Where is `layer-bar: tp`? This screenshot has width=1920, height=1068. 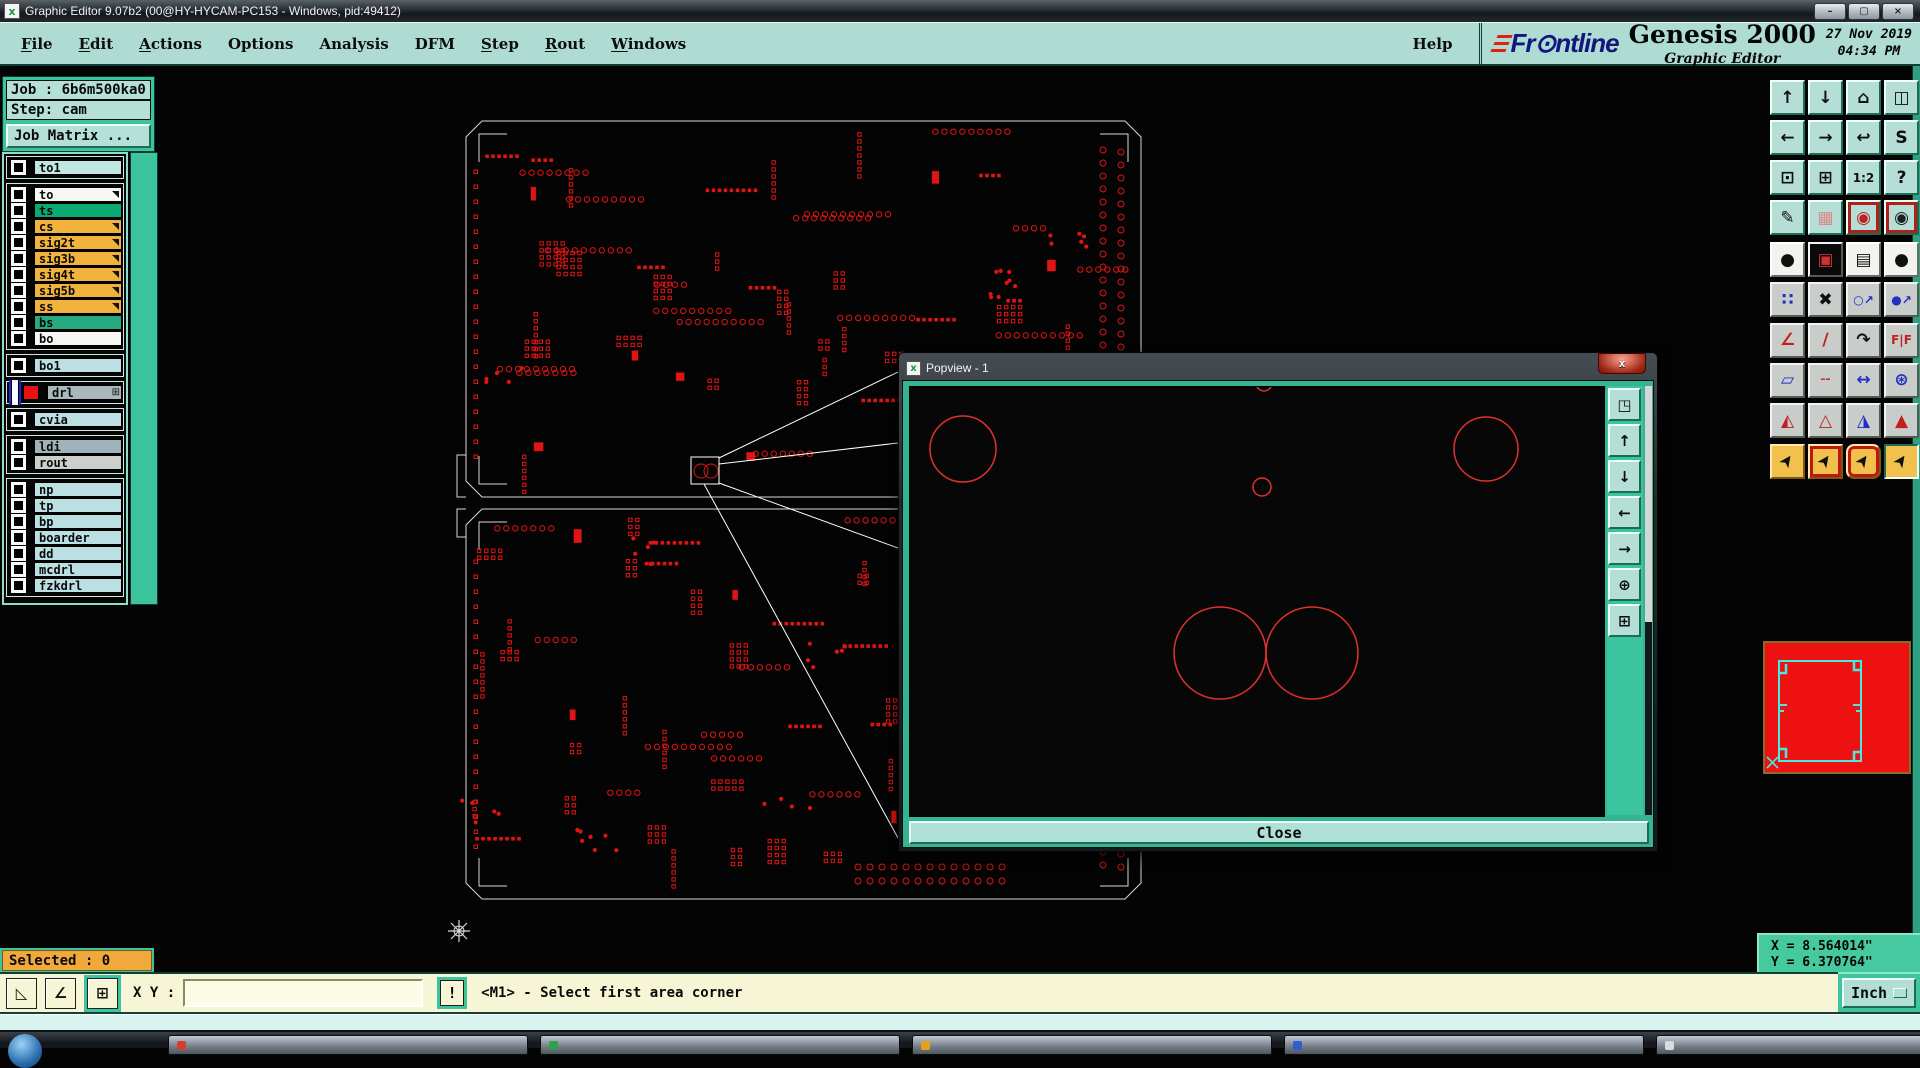 layer-bar: tp is located at coordinates (78, 505).